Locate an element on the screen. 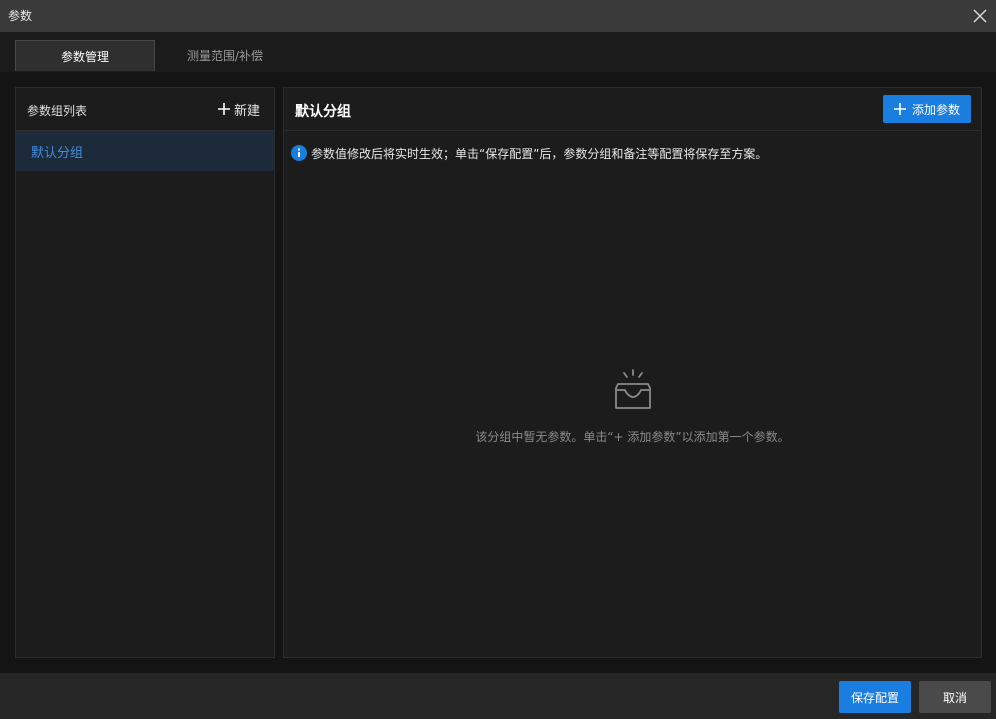 The image size is (996, 719). close-button is located at coordinates (980, 16).